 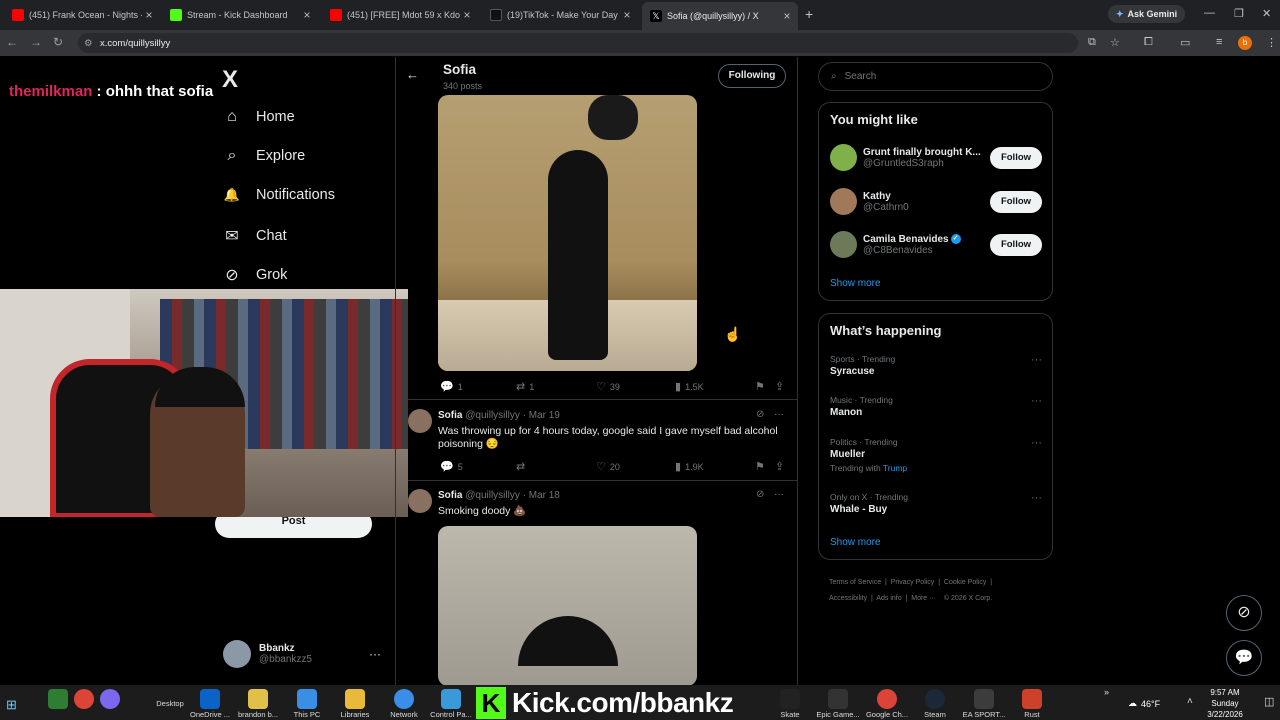 What do you see at coordinates (82, 15) in the screenshot?
I see `tab-youtube-nights: (451) Frank Ocean - Nights - Yo ×` at bounding box center [82, 15].